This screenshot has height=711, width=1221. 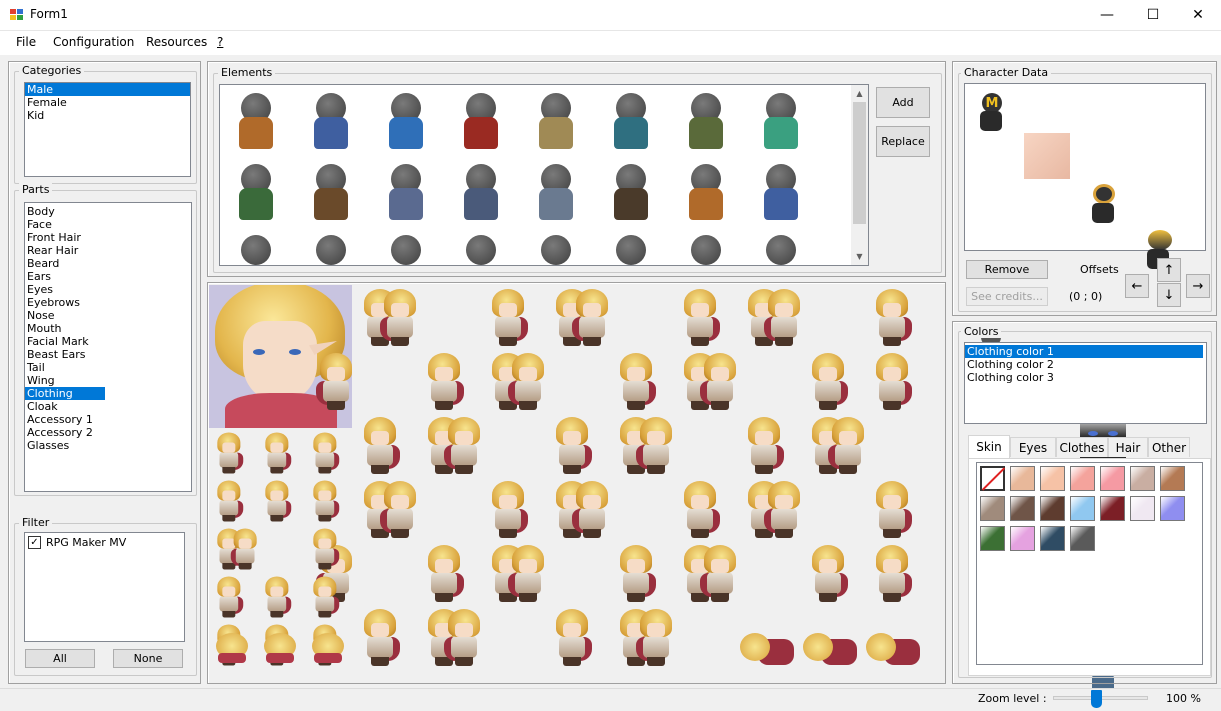 I want to click on arrow-up-icon: ↑, so click(x=1169, y=270).